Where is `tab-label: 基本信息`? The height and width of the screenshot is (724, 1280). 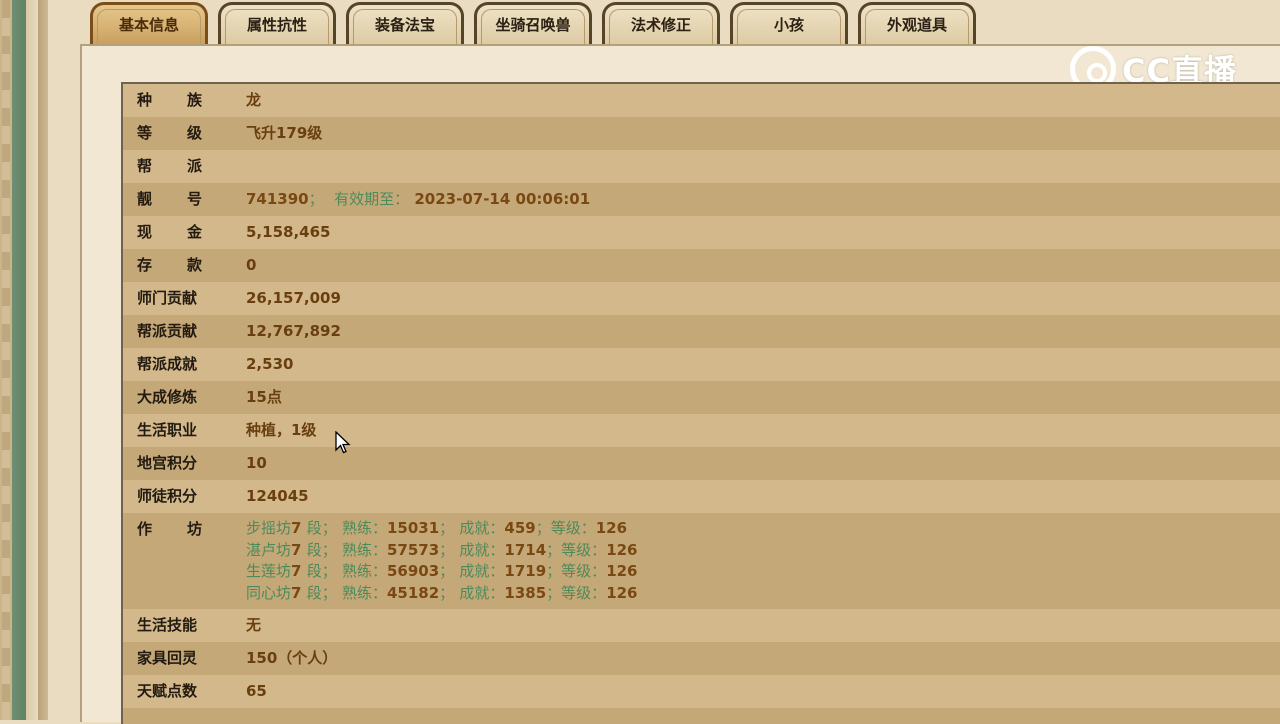
tab-label: 基本信息 is located at coordinates (148, 25).